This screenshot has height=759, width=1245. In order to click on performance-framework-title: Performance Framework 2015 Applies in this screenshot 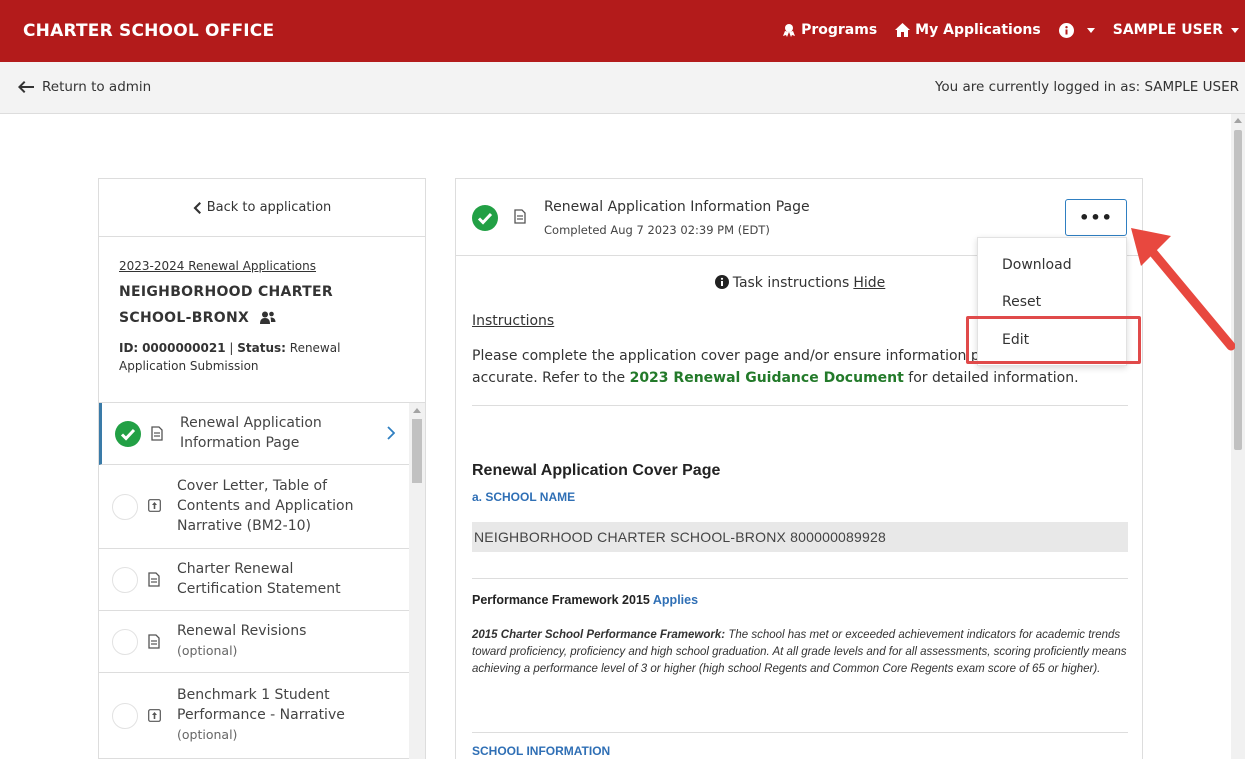, I will do `click(585, 600)`.